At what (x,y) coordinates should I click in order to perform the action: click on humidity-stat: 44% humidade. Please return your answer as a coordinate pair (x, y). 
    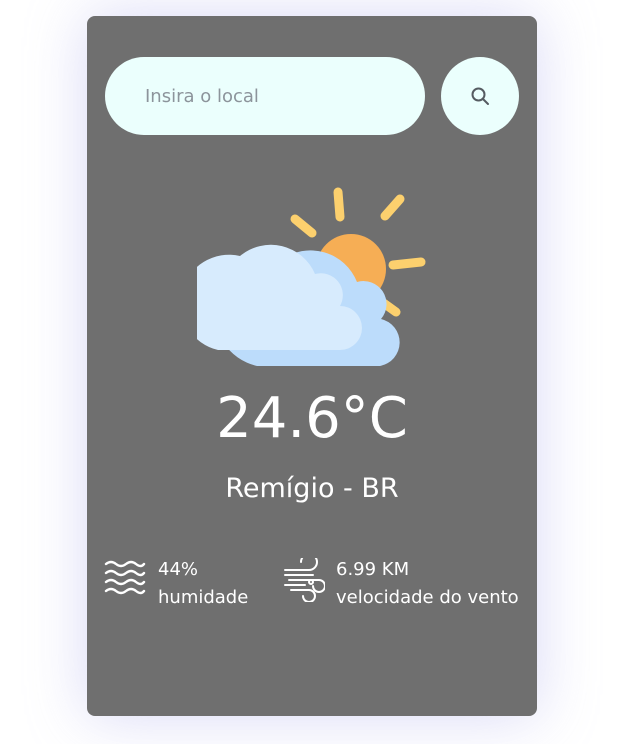
    Looking at the image, I should click on (194, 586).